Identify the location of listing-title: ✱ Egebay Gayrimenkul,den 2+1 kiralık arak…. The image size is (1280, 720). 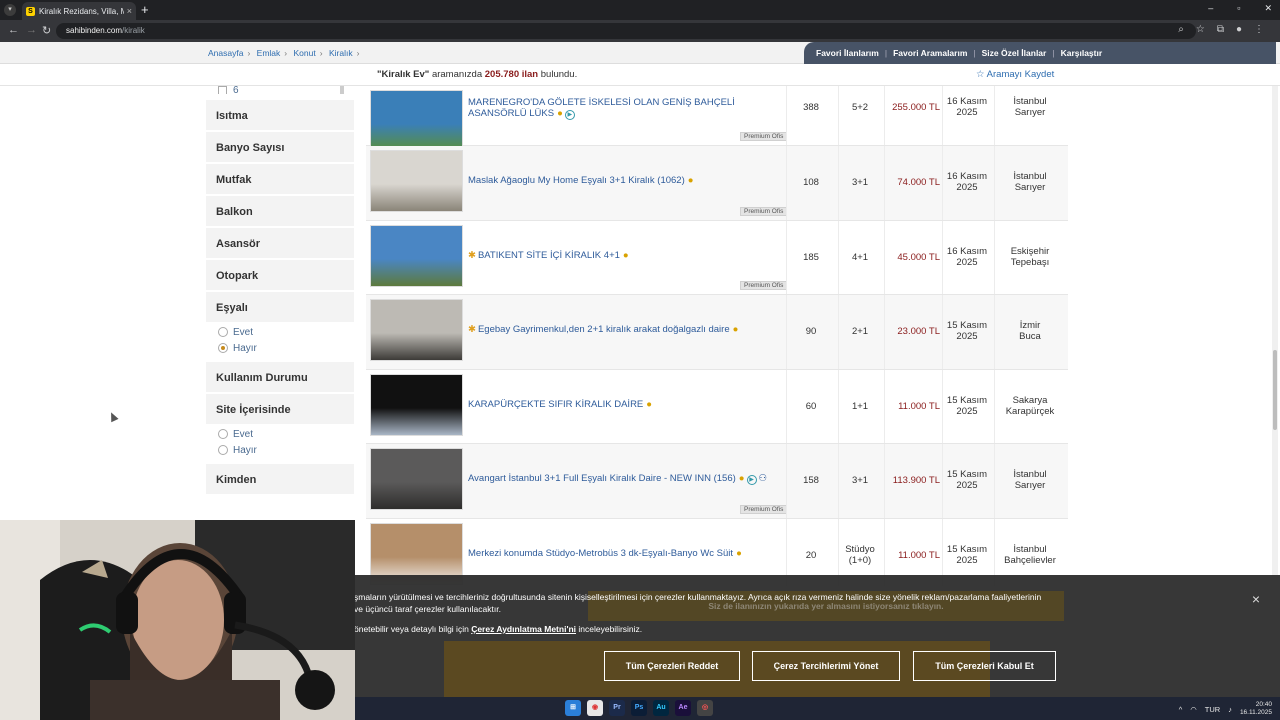
(623, 329).